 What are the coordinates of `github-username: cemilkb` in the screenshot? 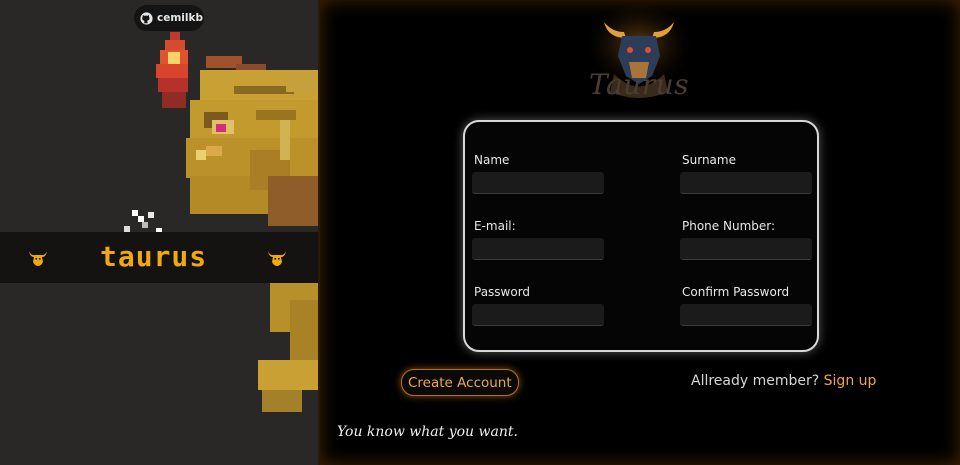 It's located at (180, 18).